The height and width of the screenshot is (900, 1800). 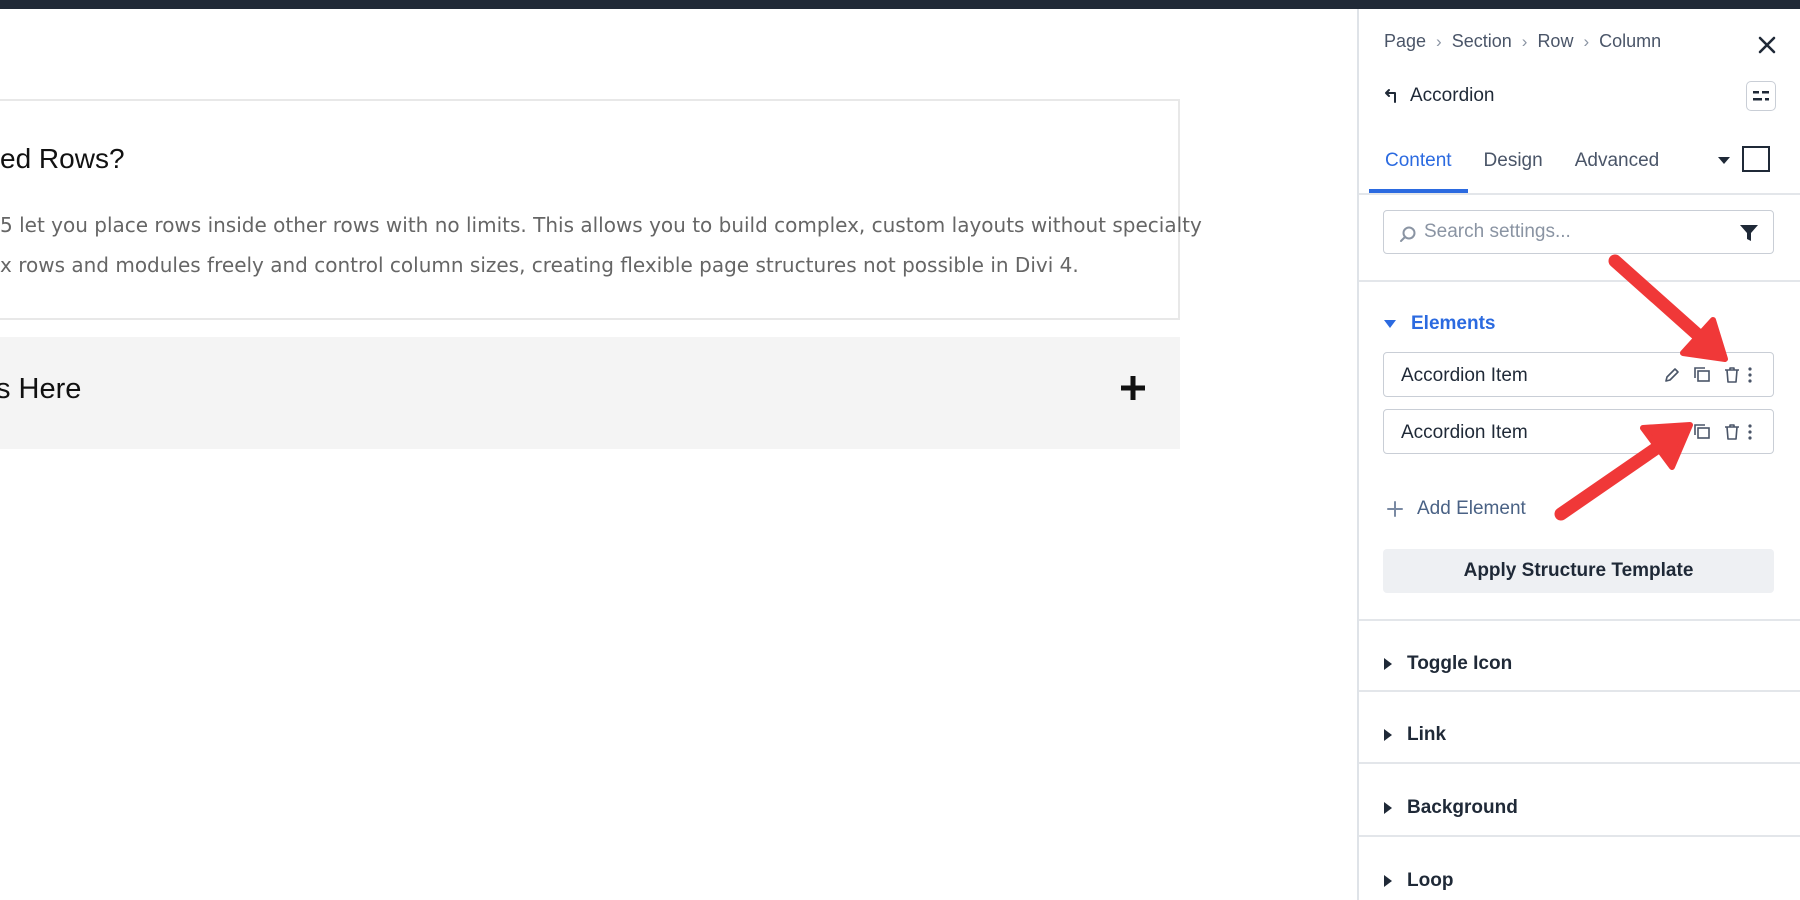 I want to click on accordion-item-closed: s Here, so click(x=590, y=393).